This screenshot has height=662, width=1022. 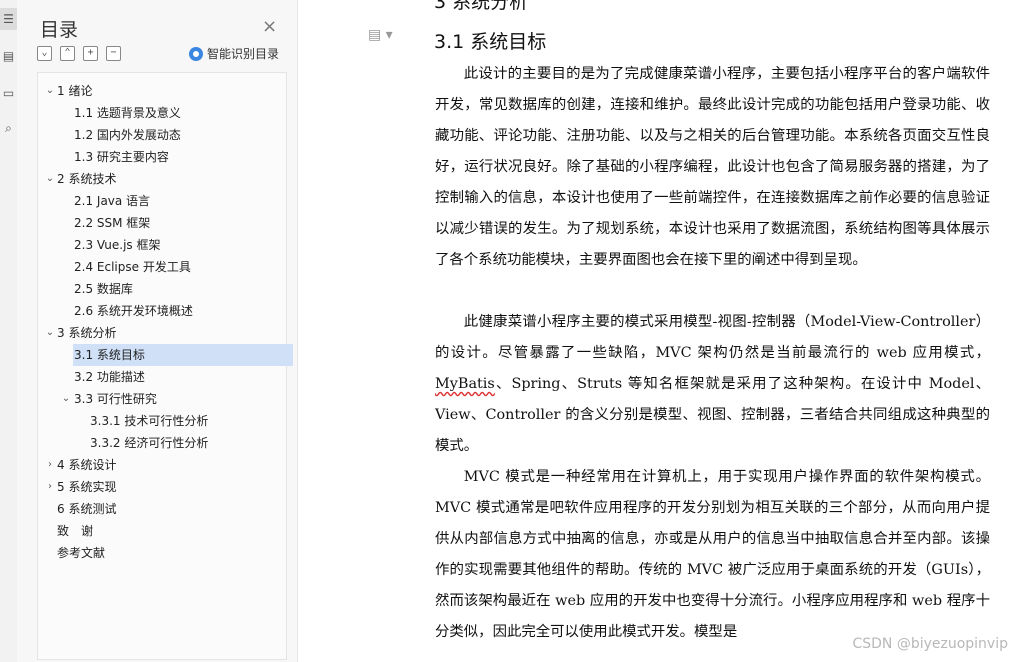 I want to click on promote-heading-button: +, so click(x=90, y=53).